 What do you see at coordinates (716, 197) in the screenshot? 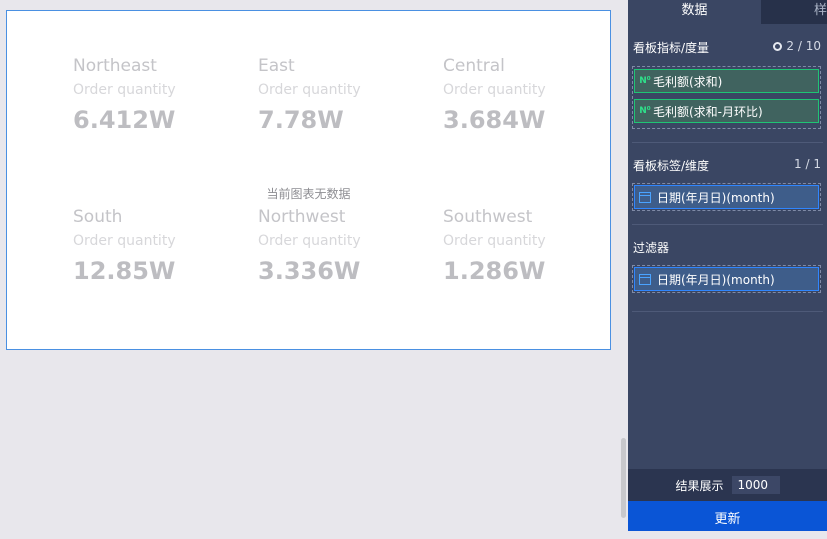
I see `dimension-field-label: 日期(年月日)(month)` at bounding box center [716, 197].